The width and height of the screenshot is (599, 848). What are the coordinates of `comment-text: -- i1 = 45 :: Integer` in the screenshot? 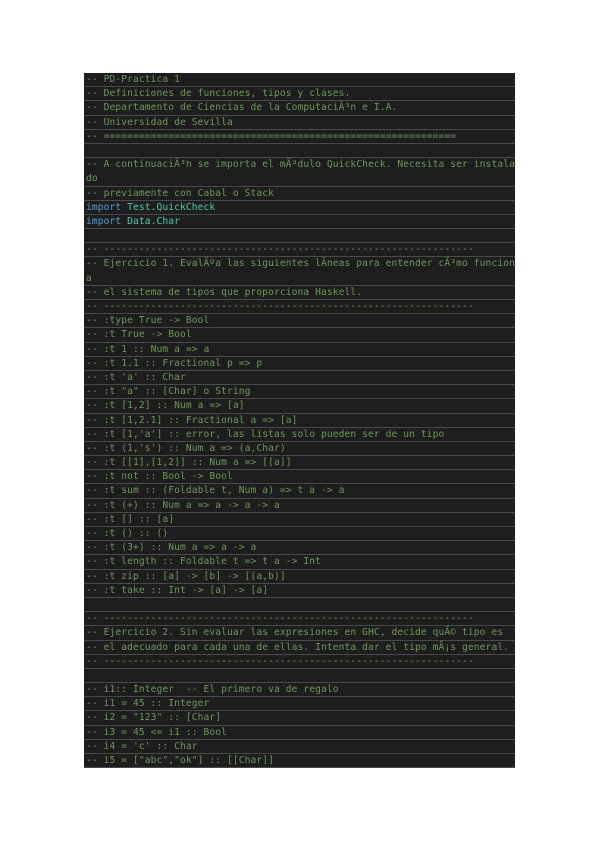 It's located at (148, 704).